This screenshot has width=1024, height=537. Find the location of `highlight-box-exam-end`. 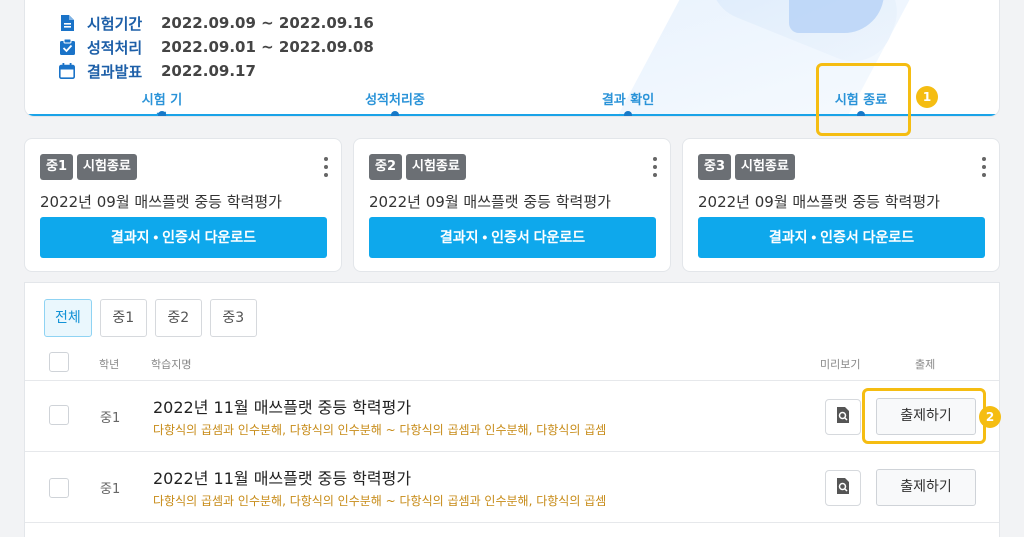

highlight-box-exam-end is located at coordinates (863, 99).